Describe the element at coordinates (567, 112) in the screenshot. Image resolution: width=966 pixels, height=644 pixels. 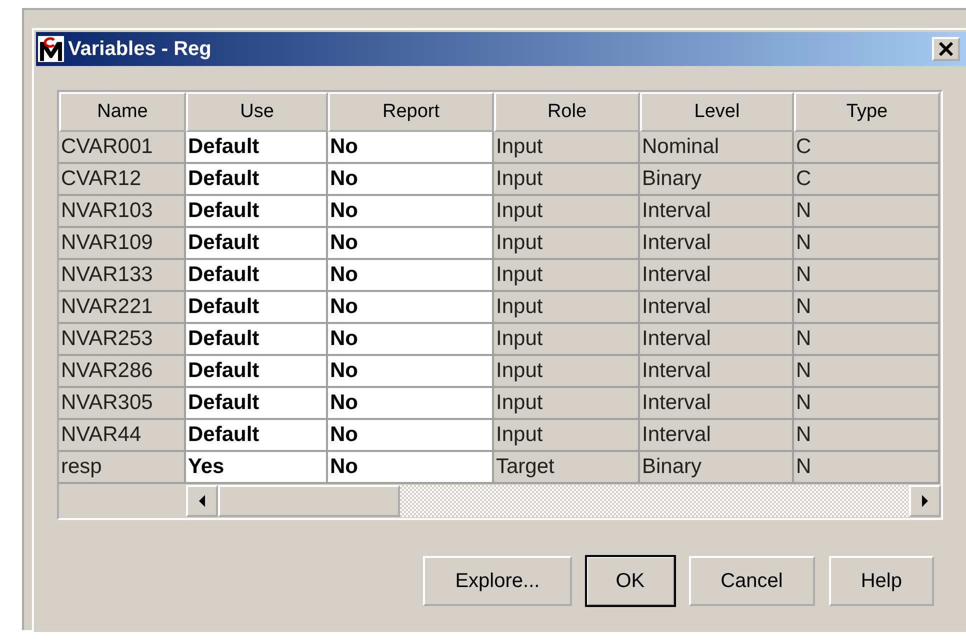
I see `column-header: Role` at that location.